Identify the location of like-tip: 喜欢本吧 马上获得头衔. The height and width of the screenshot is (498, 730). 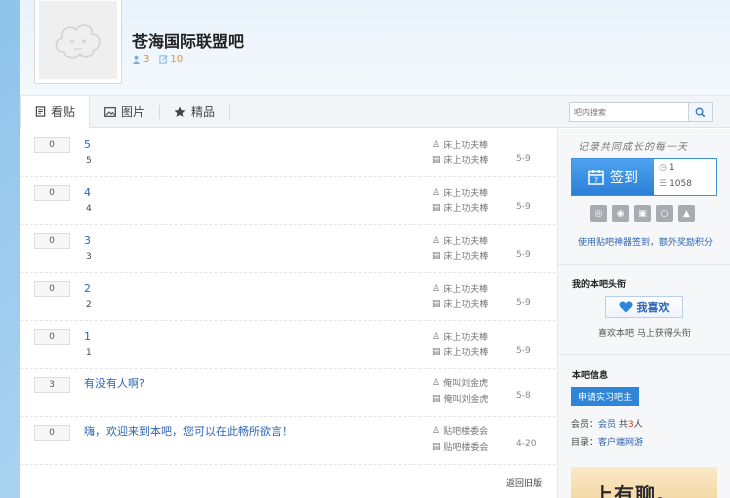
(644, 334).